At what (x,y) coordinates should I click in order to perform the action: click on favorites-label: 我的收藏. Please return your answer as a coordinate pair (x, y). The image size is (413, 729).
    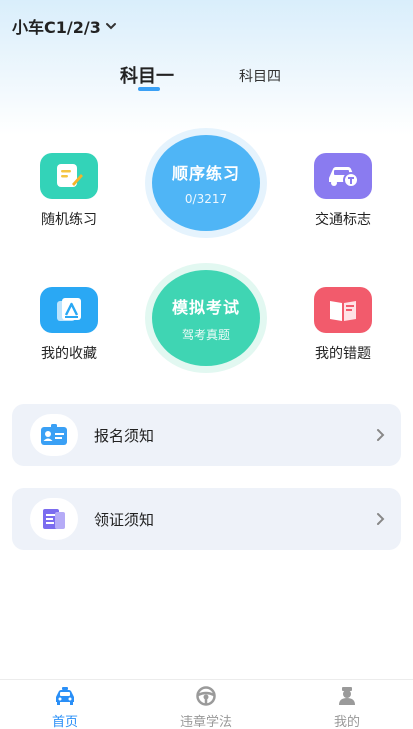
    Looking at the image, I should click on (69, 354).